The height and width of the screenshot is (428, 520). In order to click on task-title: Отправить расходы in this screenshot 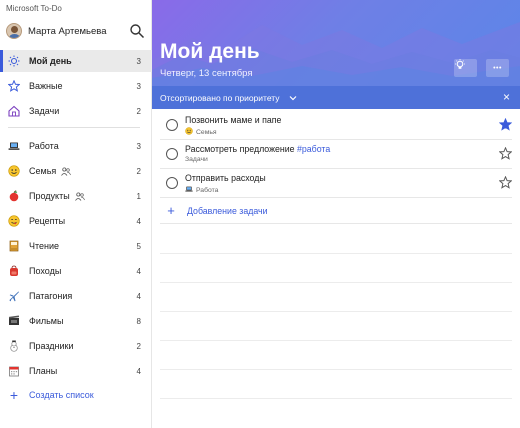, I will do `click(225, 178)`.